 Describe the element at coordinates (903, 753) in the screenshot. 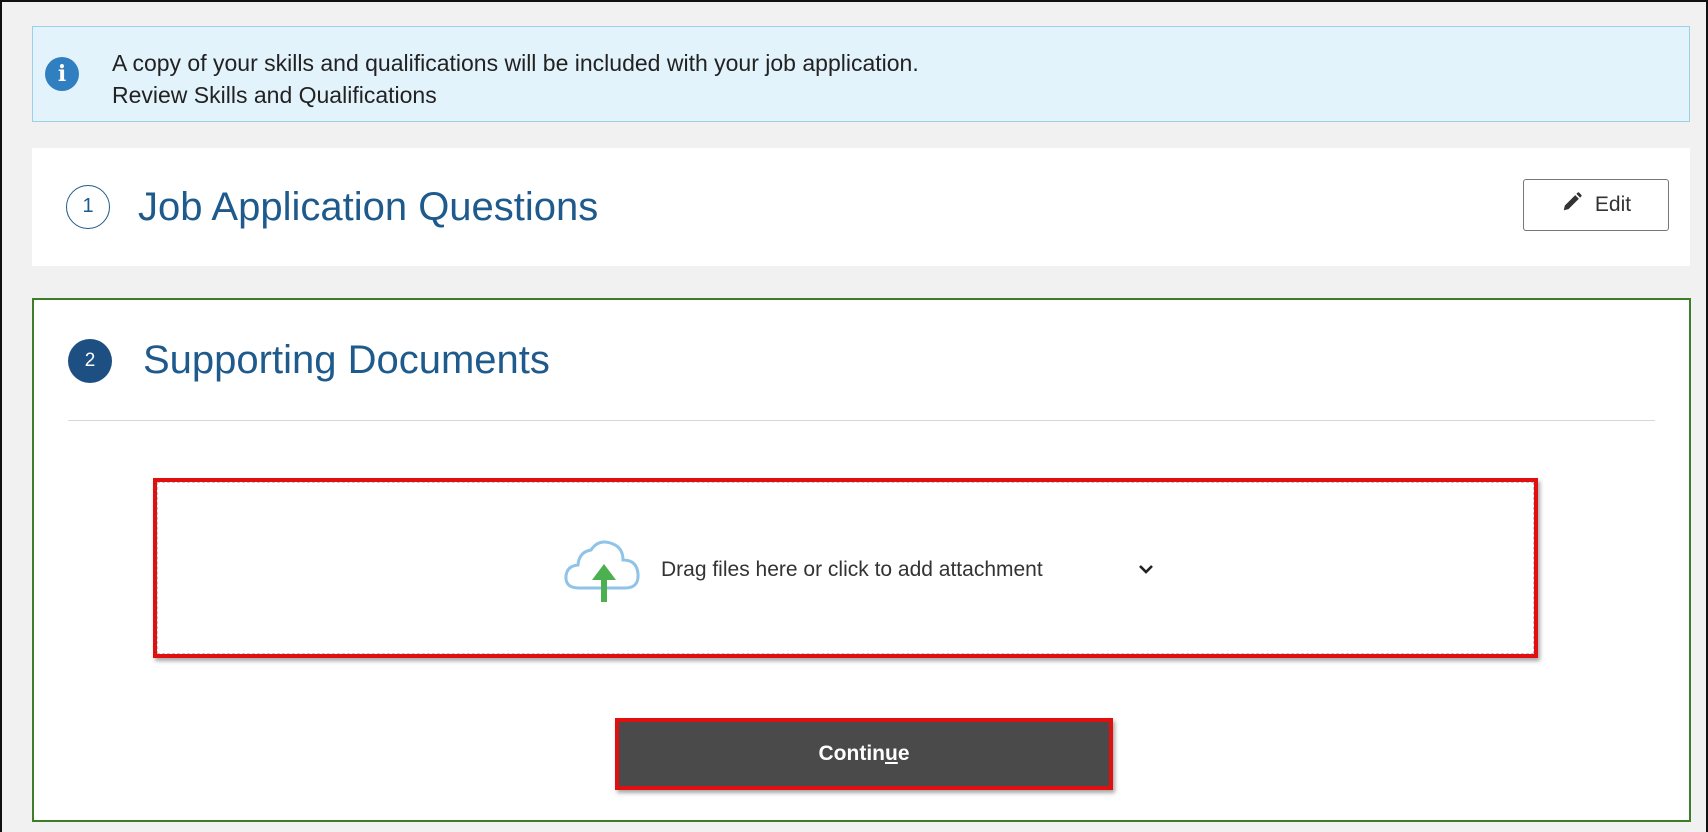

I see `continue-label-end: e` at that location.